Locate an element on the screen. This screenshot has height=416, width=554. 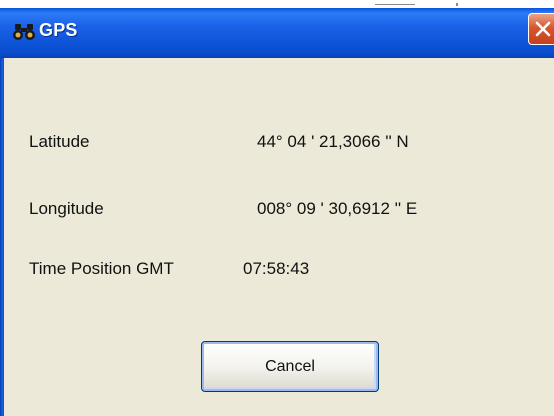
background-line is located at coordinates (395, 4).